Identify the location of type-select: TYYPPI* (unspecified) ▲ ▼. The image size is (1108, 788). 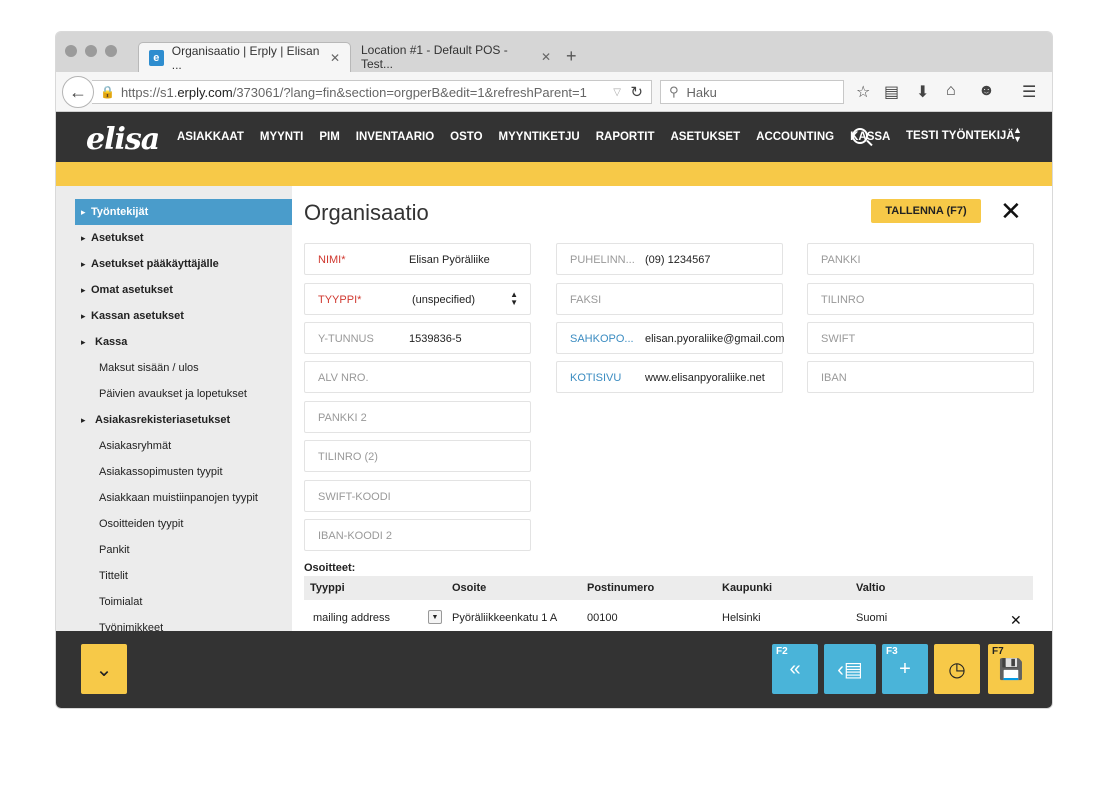
(417, 299).